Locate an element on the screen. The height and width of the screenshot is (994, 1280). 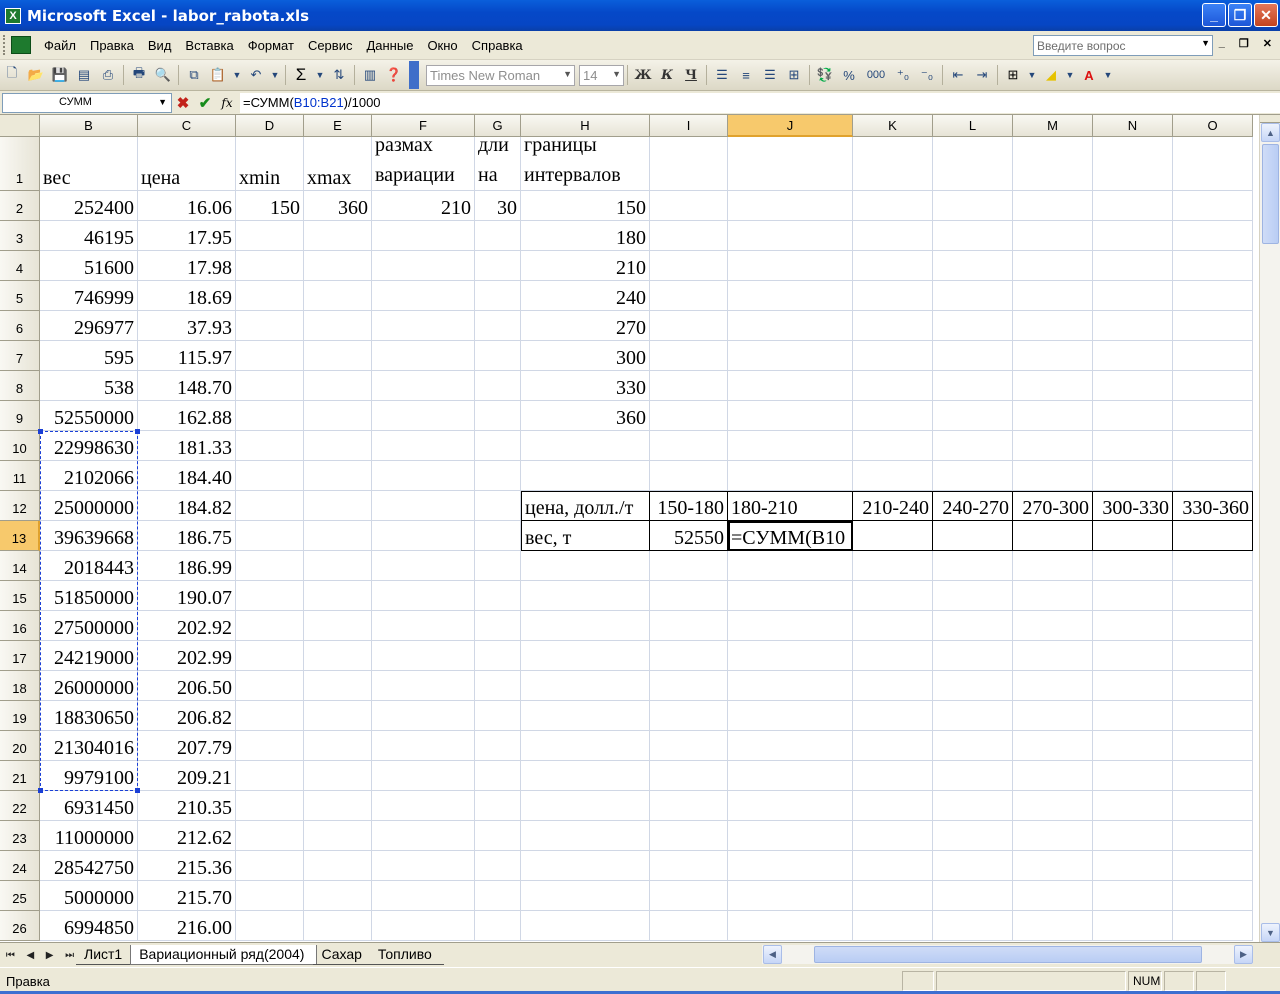
cell-m26 is located at coordinates (1053, 926).